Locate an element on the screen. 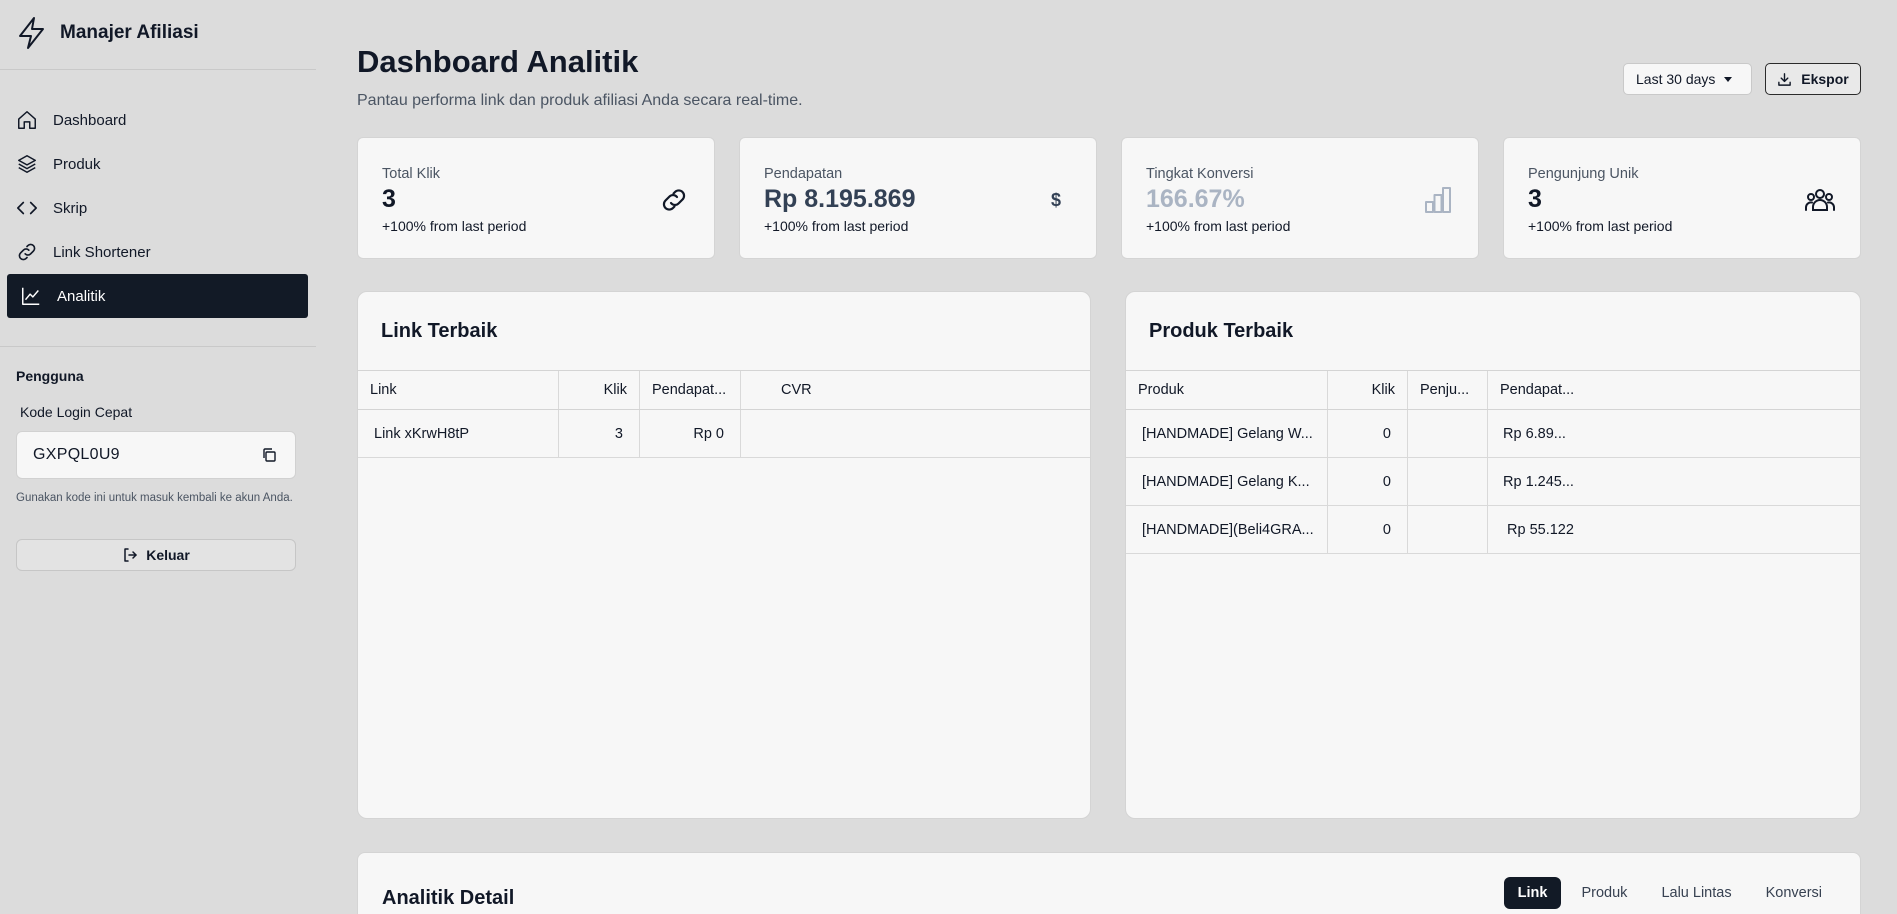  logout-icon is located at coordinates (130, 555).